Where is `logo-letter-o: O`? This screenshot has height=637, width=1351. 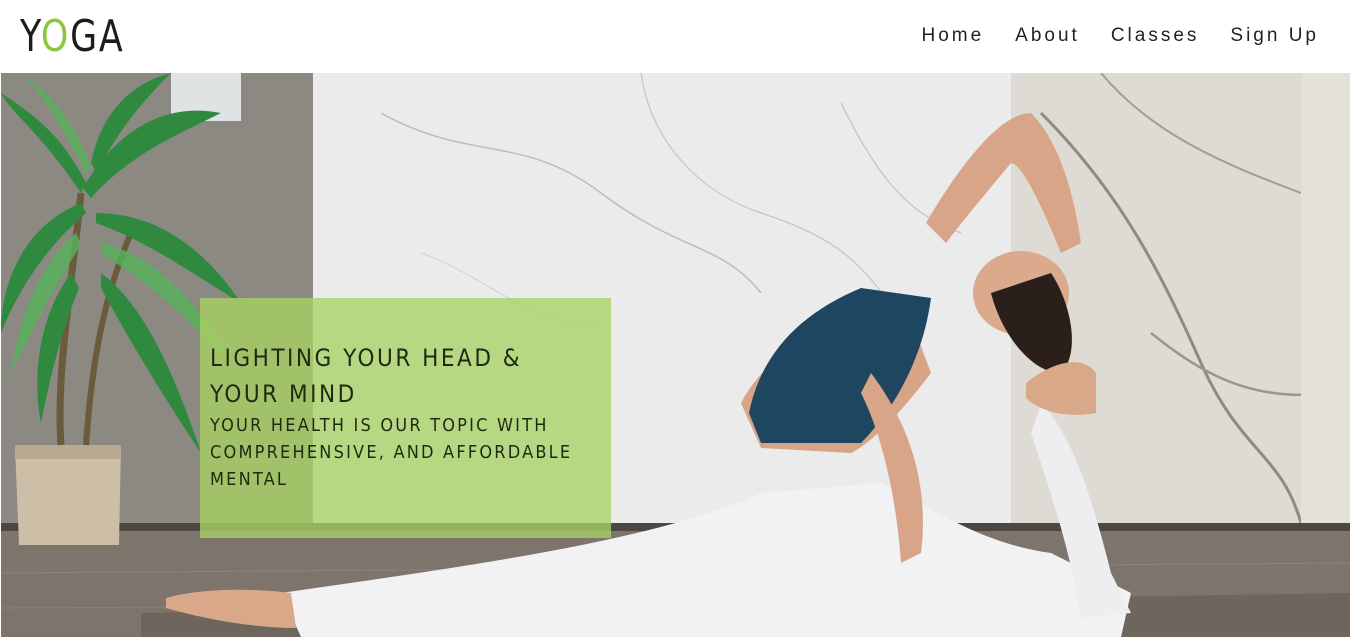
logo-letter-o: O is located at coordinates (55, 36).